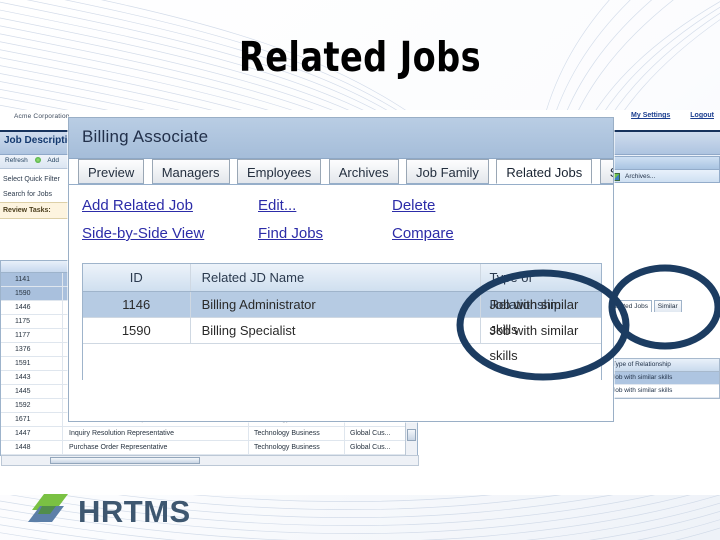 This screenshot has height=540, width=720. Describe the element at coordinates (111, 171) in the screenshot. I see `tab-preview: Preview` at that location.